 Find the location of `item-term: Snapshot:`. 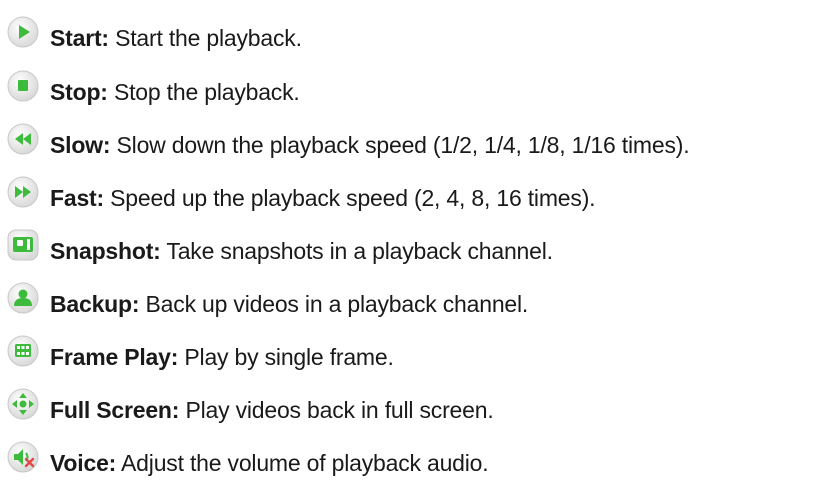

item-term: Snapshot: is located at coordinates (105, 251).